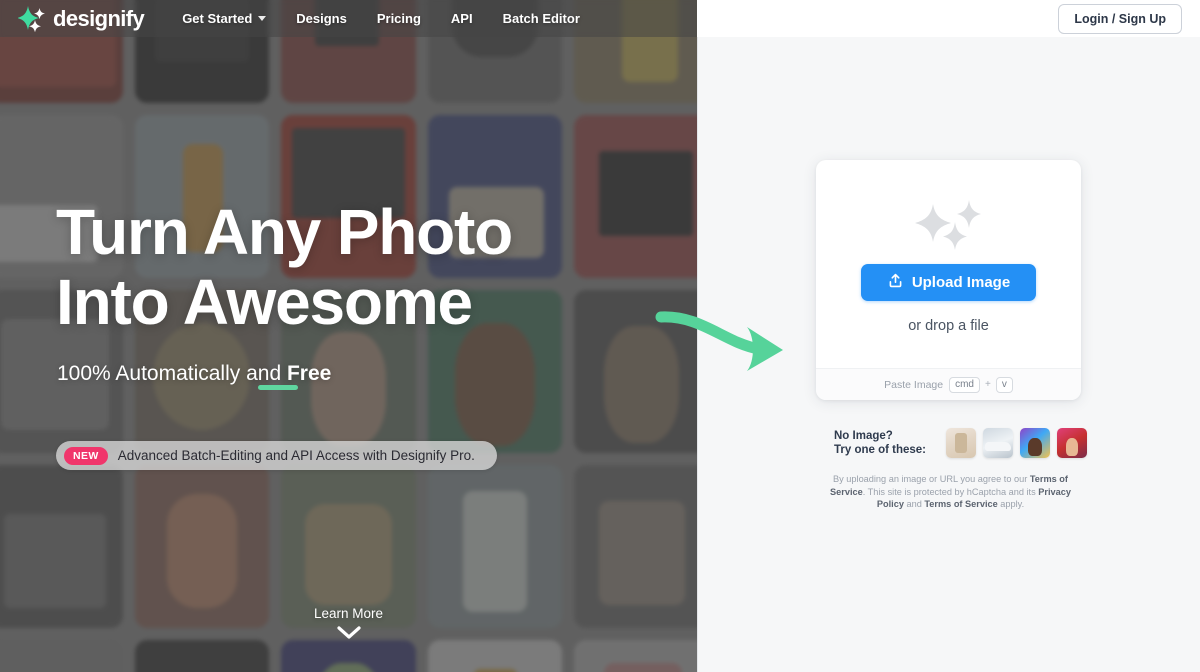 This screenshot has height=672, width=1200. What do you see at coordinates (1004, 384) in the screenshot?
I see `paste-key-v: v` at bounding box center [1004, 384].